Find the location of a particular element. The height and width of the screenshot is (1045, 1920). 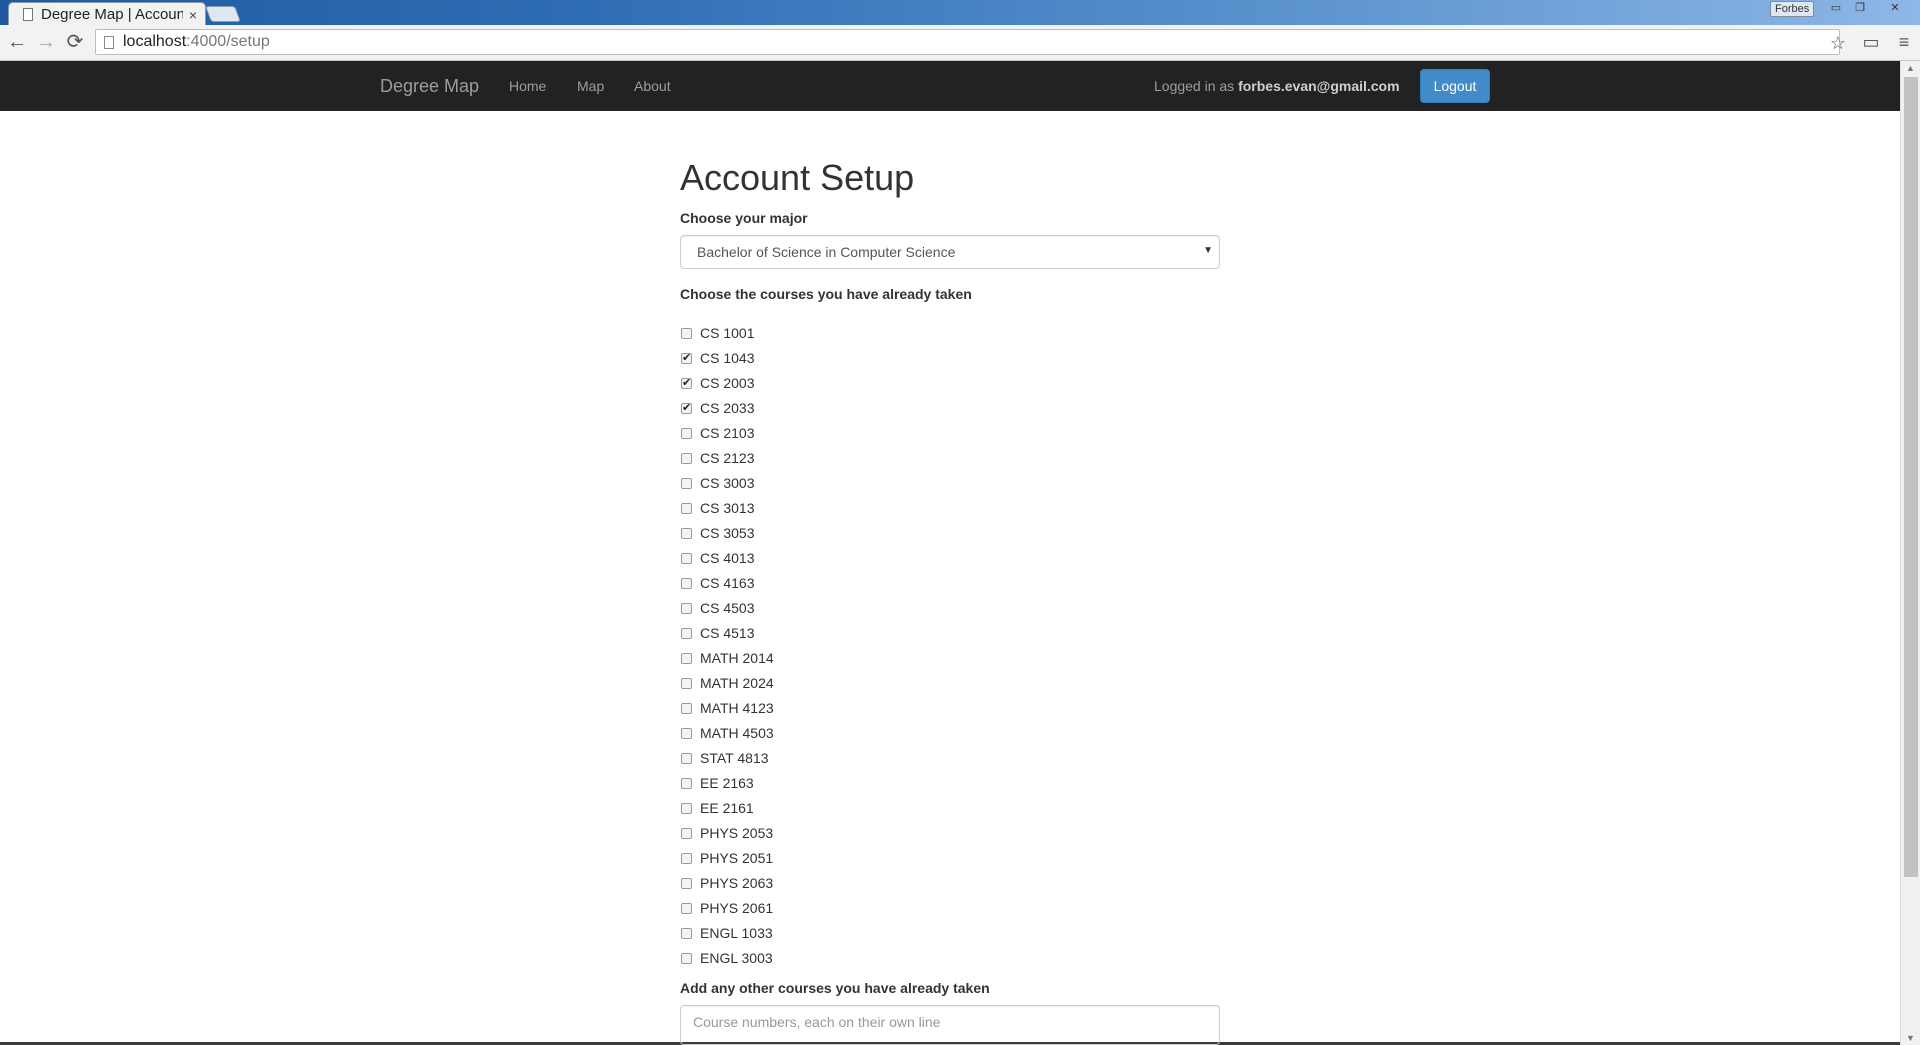

course-item: EE 2163 is located at coordinates (950, 783).